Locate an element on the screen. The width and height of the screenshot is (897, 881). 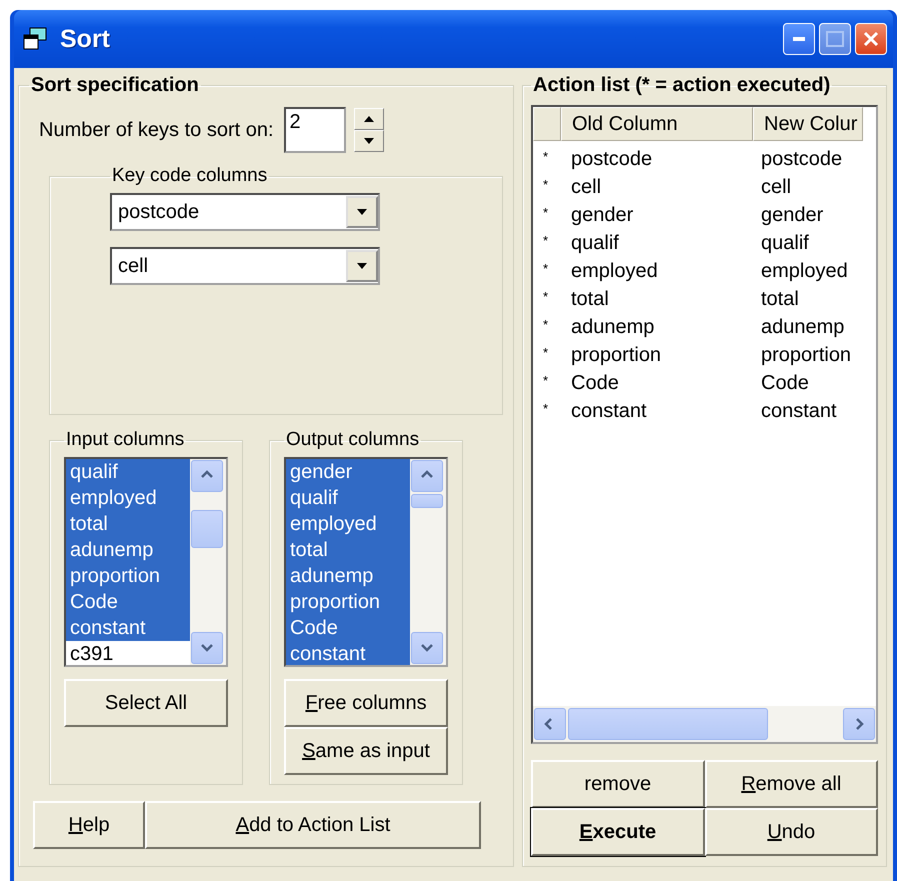
button: Undo is located at coordinates (791, 832).